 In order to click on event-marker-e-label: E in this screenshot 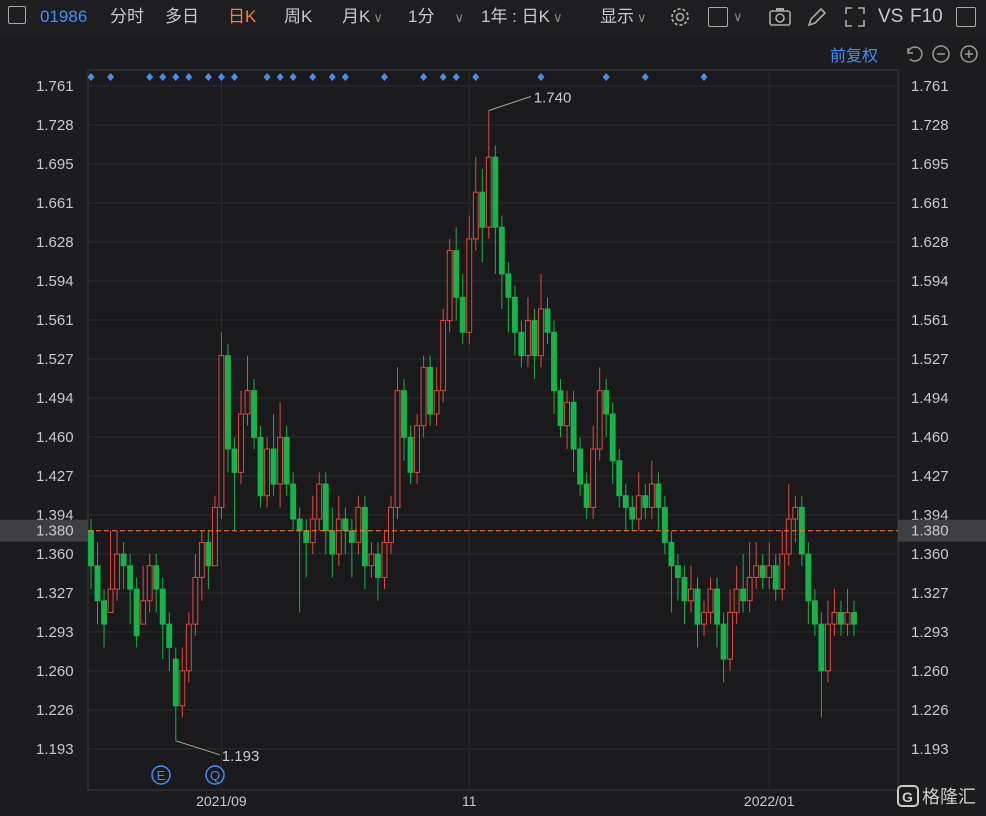, I will do `click(161, 775)`.